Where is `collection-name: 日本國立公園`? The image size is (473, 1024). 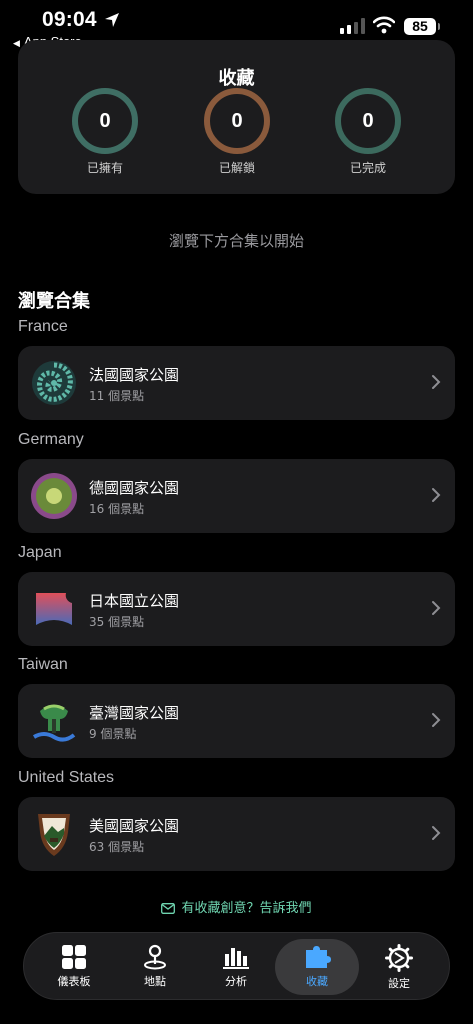
collection-name: 日本國立公園 is located at coordinates (134, 601).